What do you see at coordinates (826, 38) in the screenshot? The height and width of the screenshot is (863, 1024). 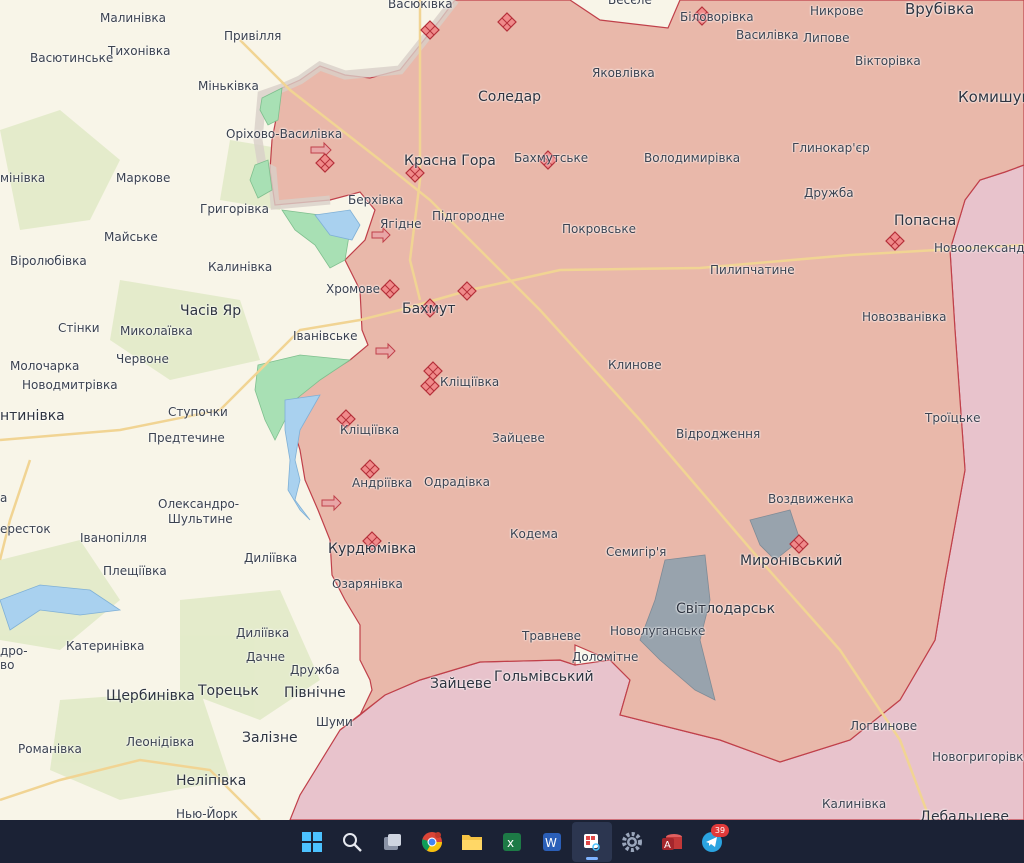 I see `place-label: Липове` at bounding box center [826, 38].